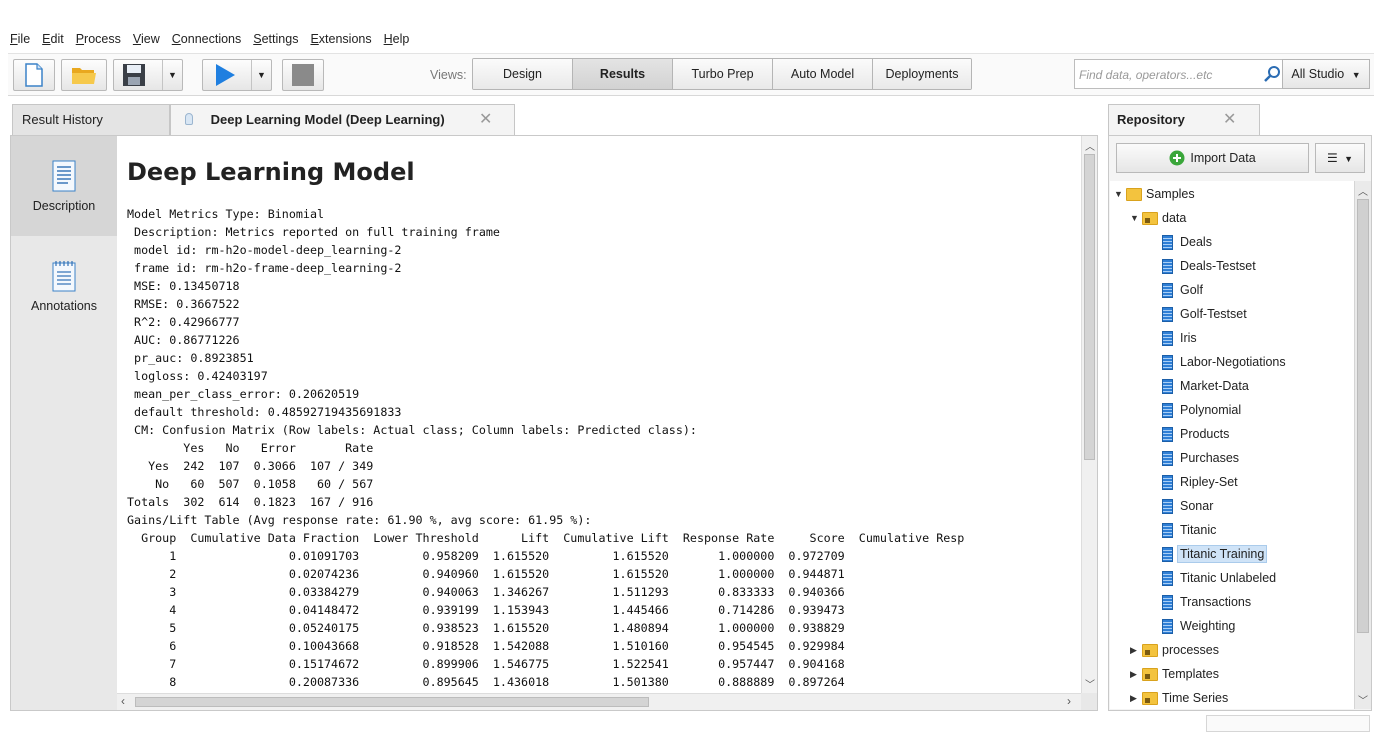 This screenshot has width=1382, height=744. What do you see at coordinates (523, 74) in the screenshot?
I see `view-design-tab: Design` at bounding box center [523, 74].